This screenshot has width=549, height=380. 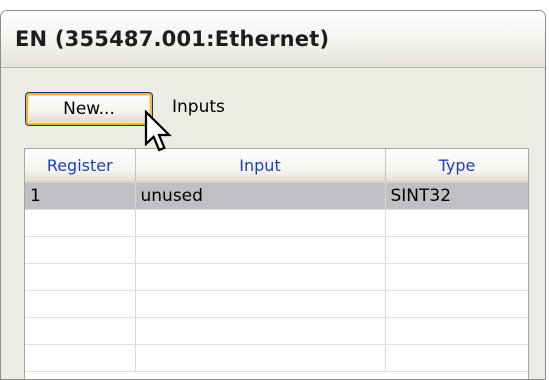 I want to click on arrow-cursor-icon, so click(x=158, y=131).